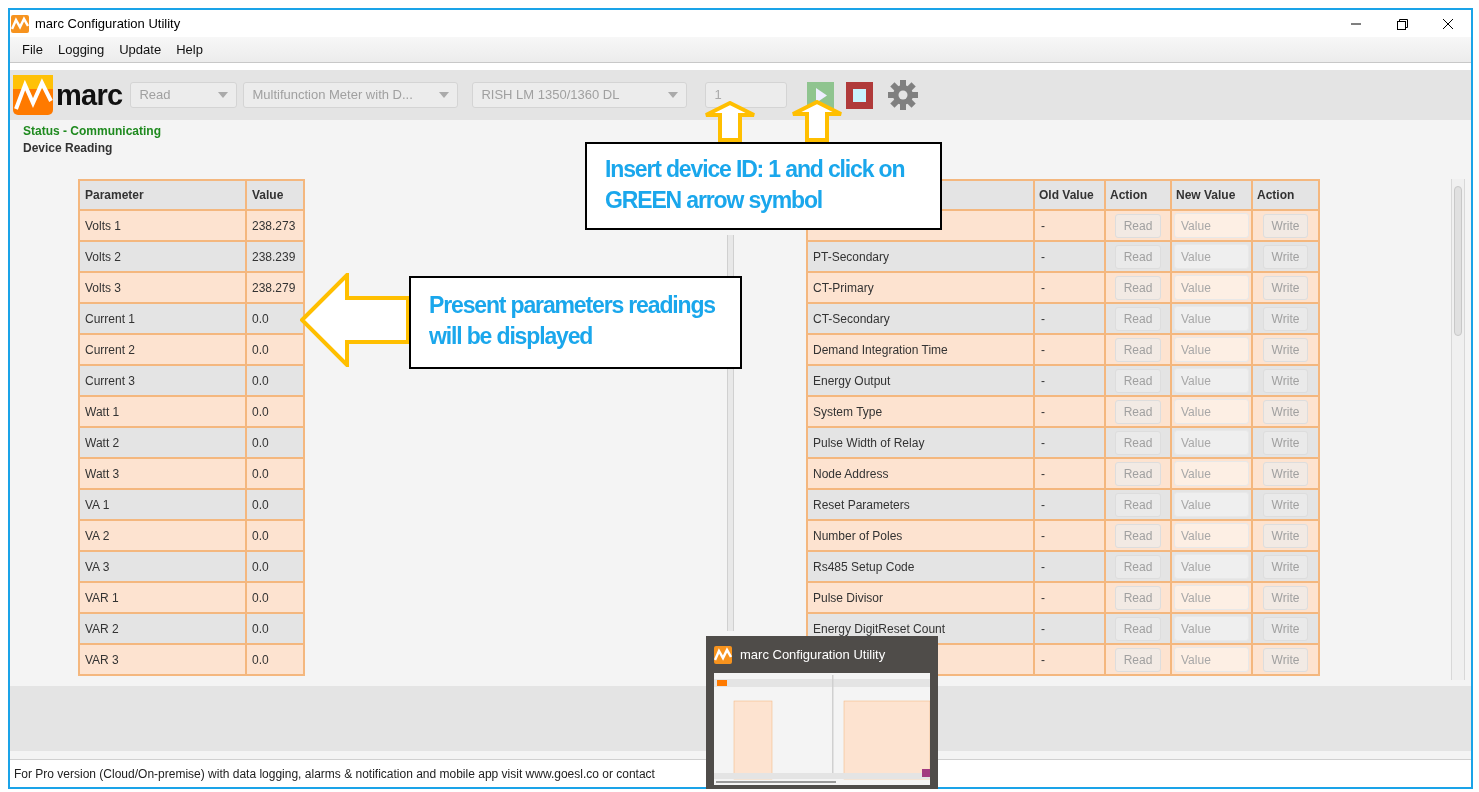  Describe the element at coordinates (89, 95) in the screenshot. I see `logo-text: marc` at that location.